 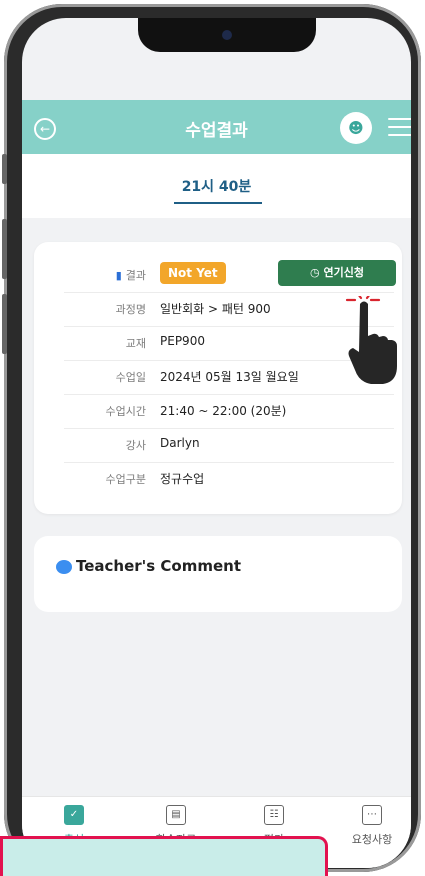 I want to click on result-row: ▮ 결과 Not Yet ◷ 연기신청, so click(x=230, y=275).